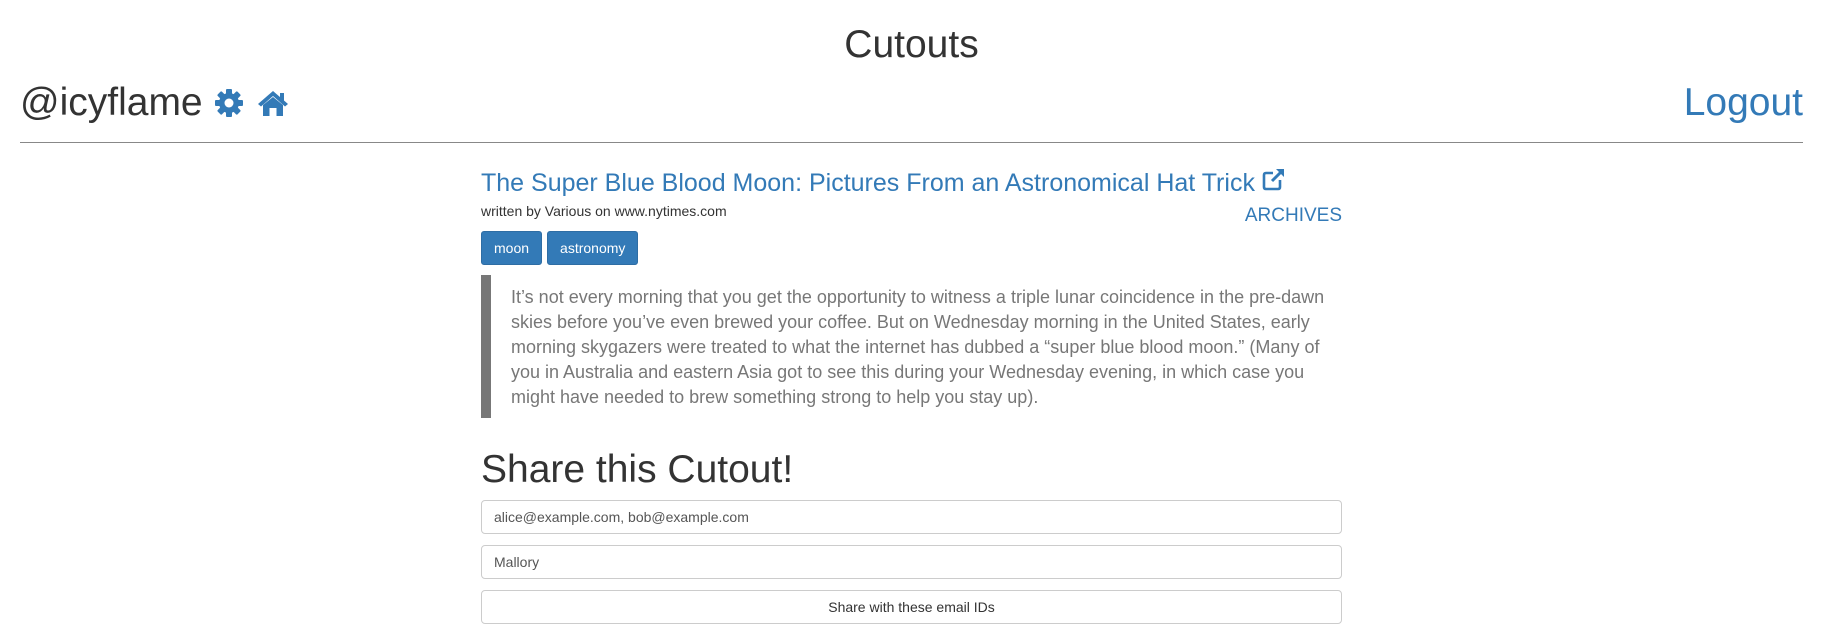 The image size is (1823, 630). What do you see at coordinates (1743, 103) in the screenshot?
I see `logout-link: Logout` at bounding box center [1743, 103].